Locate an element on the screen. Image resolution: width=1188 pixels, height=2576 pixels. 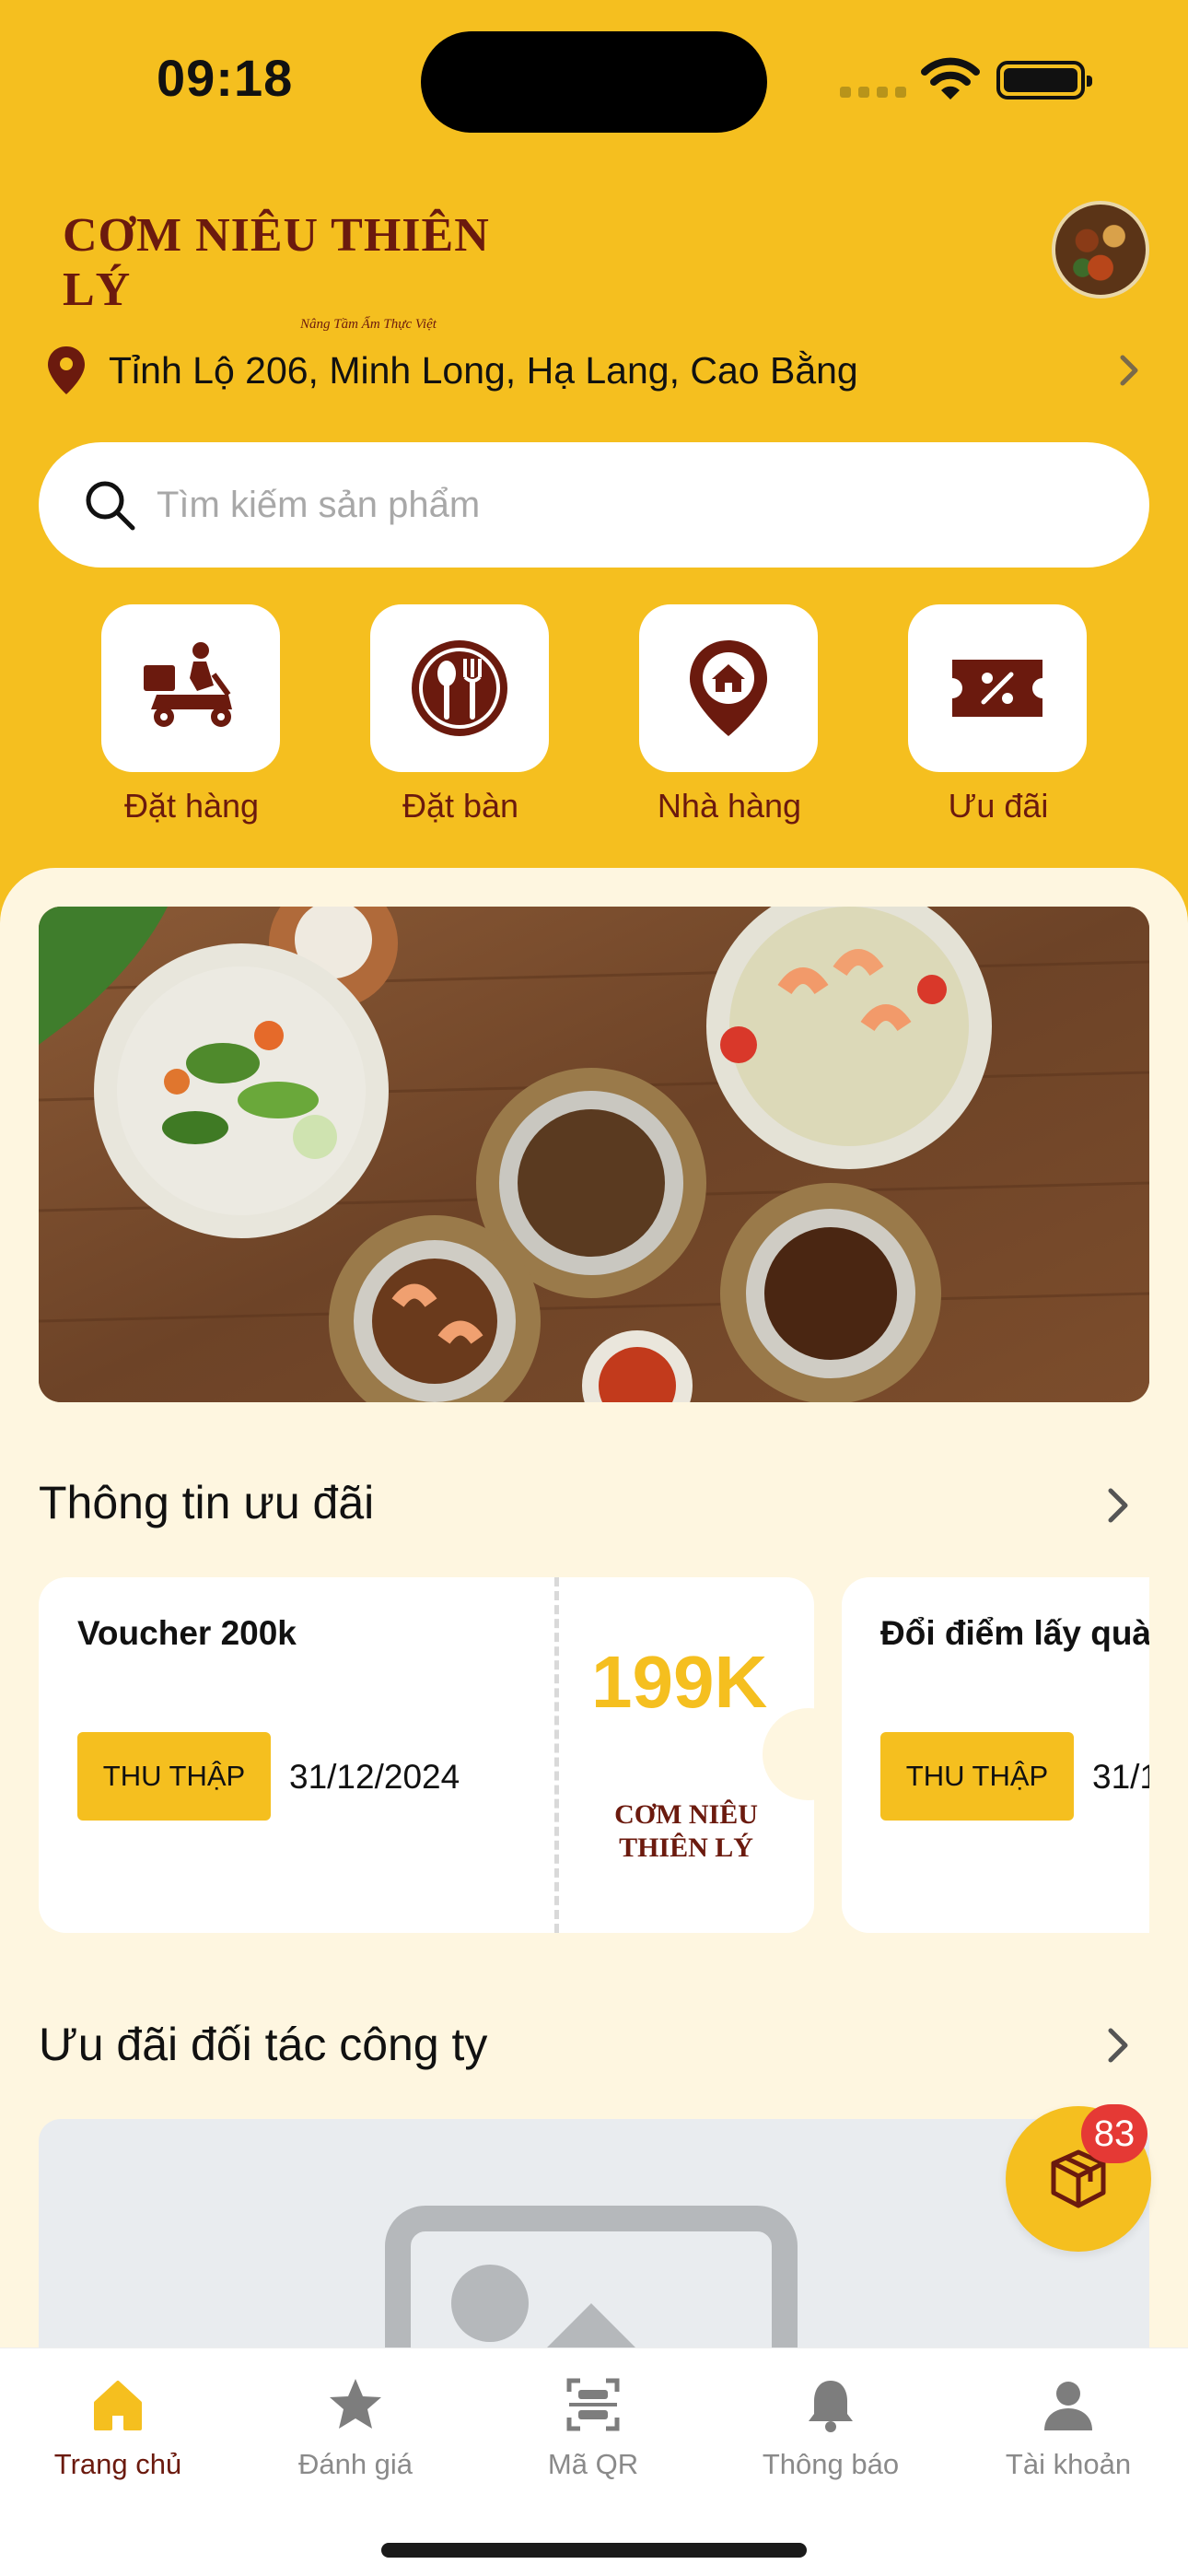
search-icon is located at coordinates (111, 506).